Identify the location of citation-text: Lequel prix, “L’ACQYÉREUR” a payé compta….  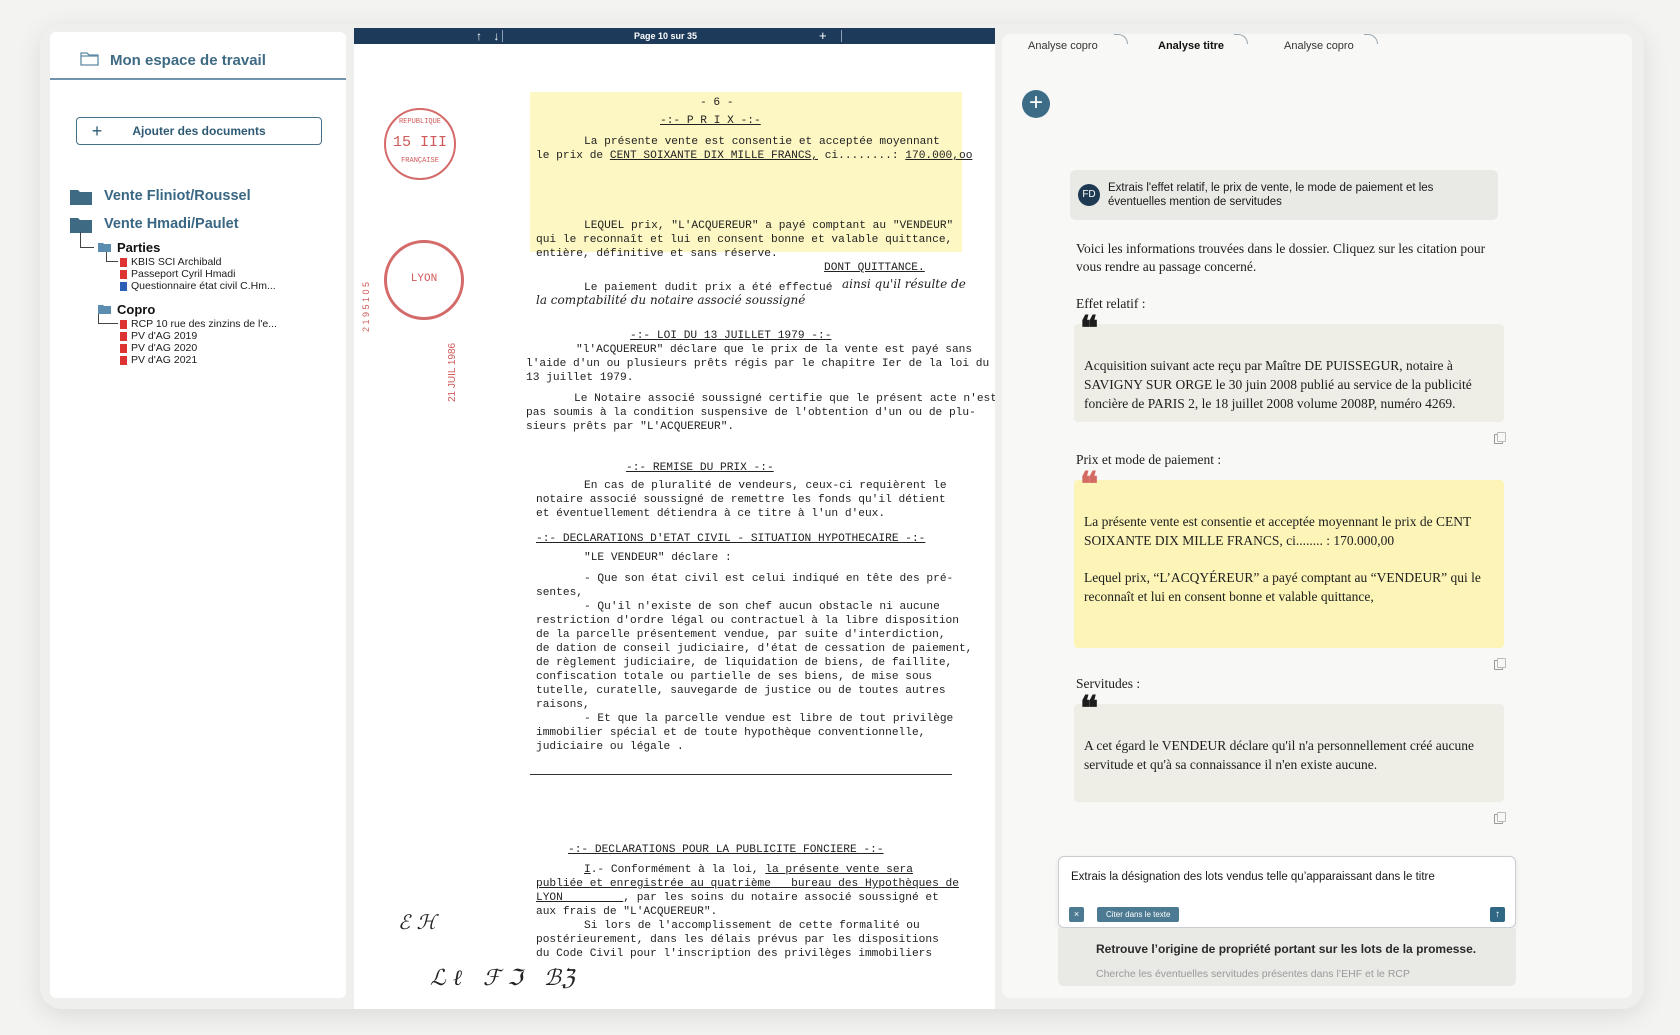
(1282, 587).